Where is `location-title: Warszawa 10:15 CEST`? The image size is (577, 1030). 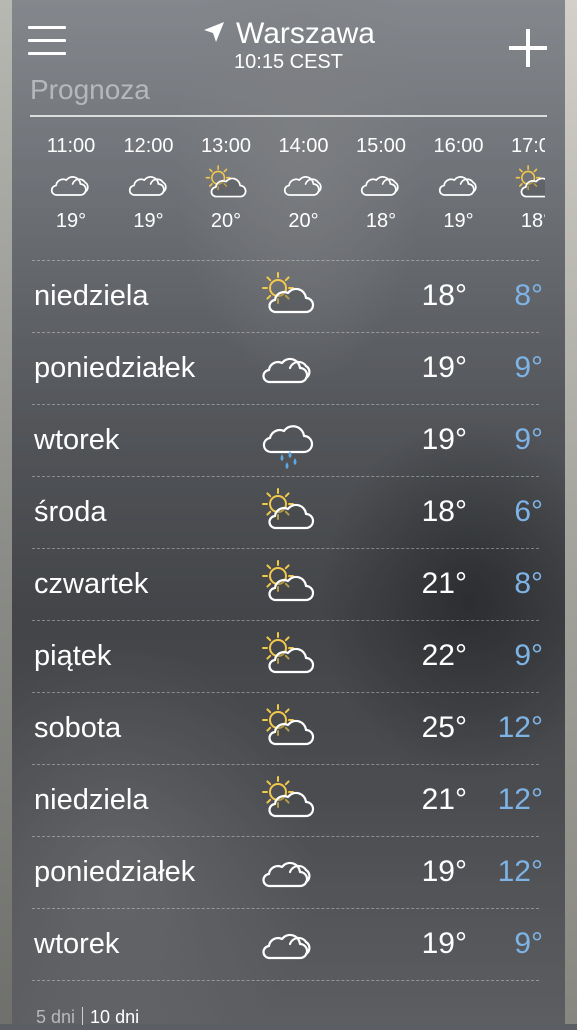
location-title: Warszawa 10:15 CEST is located at coordinates (288, 45).